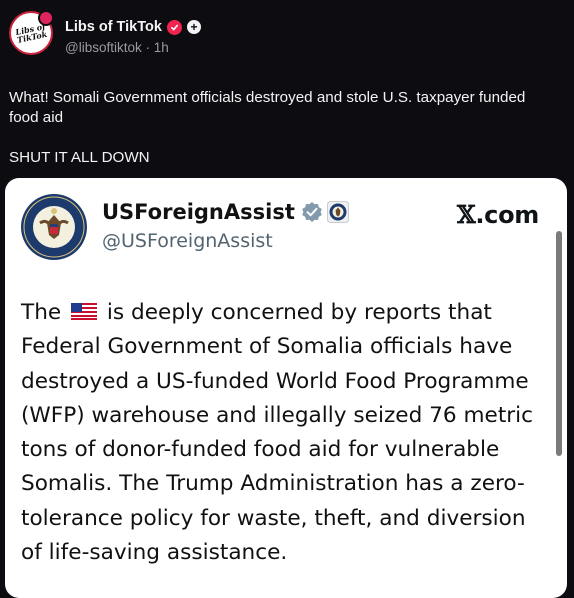 The image size is (574, 598). Describe the element at coordinates (337, 212) in the screenshot. I see `government-seal-icon` at that location.